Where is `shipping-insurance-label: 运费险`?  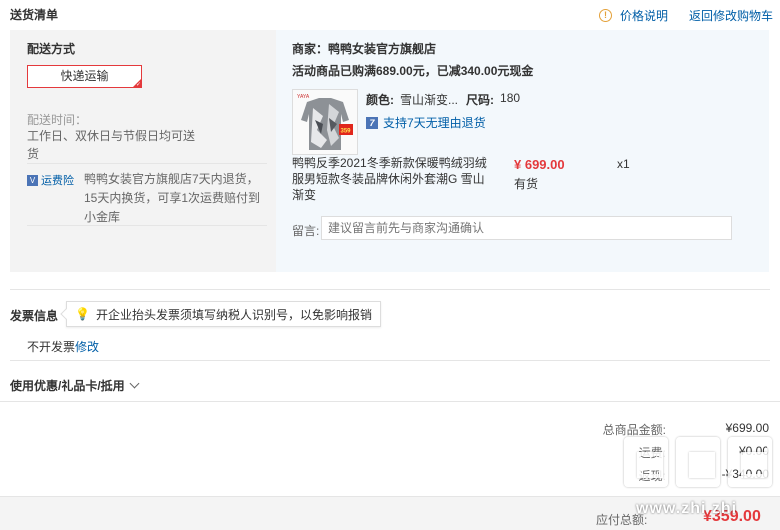 shipping-insurance-label: 运费险 is located at coordinates (57, 181).